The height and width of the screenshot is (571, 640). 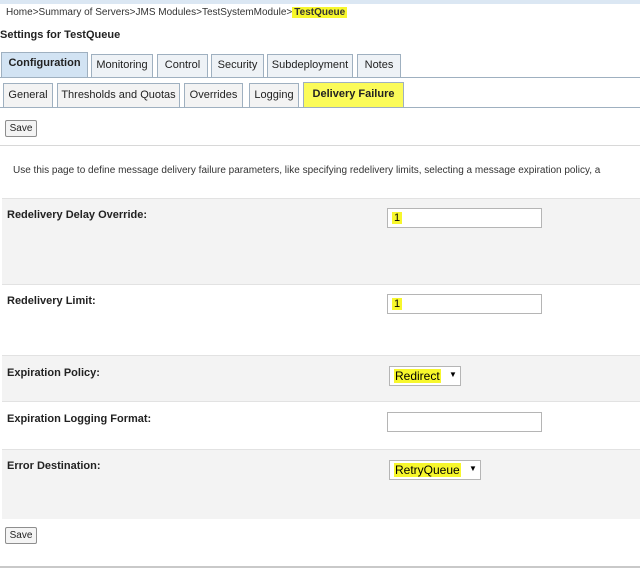 I want to click on error-destination-select: RetryQueue ▼, so click(x=435, y=470).